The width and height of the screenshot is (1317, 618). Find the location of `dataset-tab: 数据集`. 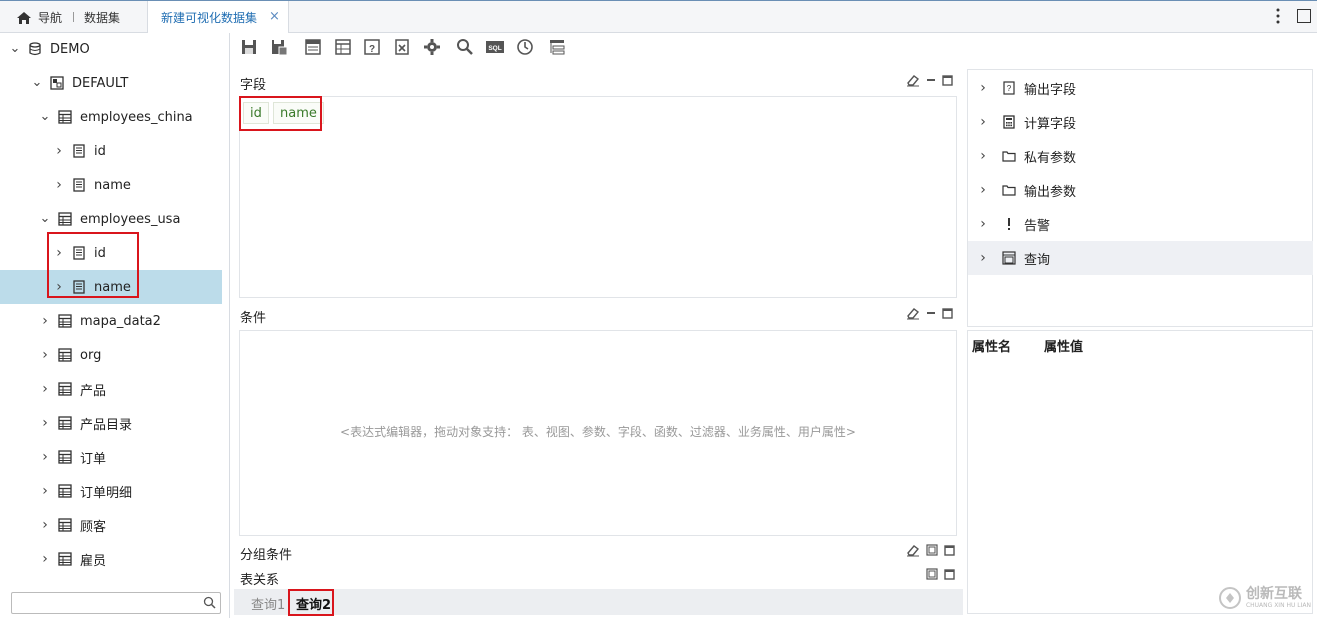

dataset-tab: 数据集 is located at coordinates (102, 17).